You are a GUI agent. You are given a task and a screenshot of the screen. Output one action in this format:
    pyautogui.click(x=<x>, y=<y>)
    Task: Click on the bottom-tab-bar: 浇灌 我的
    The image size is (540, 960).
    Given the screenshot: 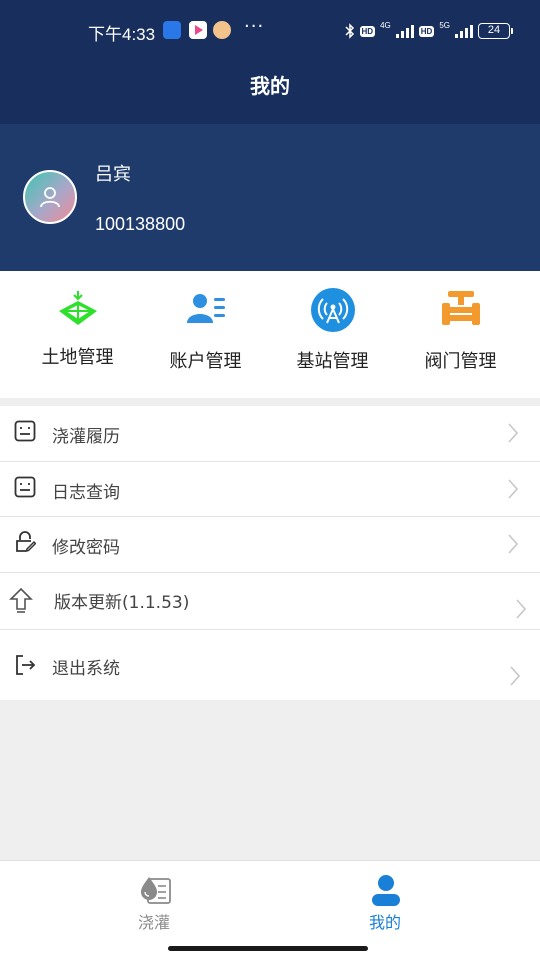 What is the action you would take?
    pyautogui.click(x=270, y=910)
    